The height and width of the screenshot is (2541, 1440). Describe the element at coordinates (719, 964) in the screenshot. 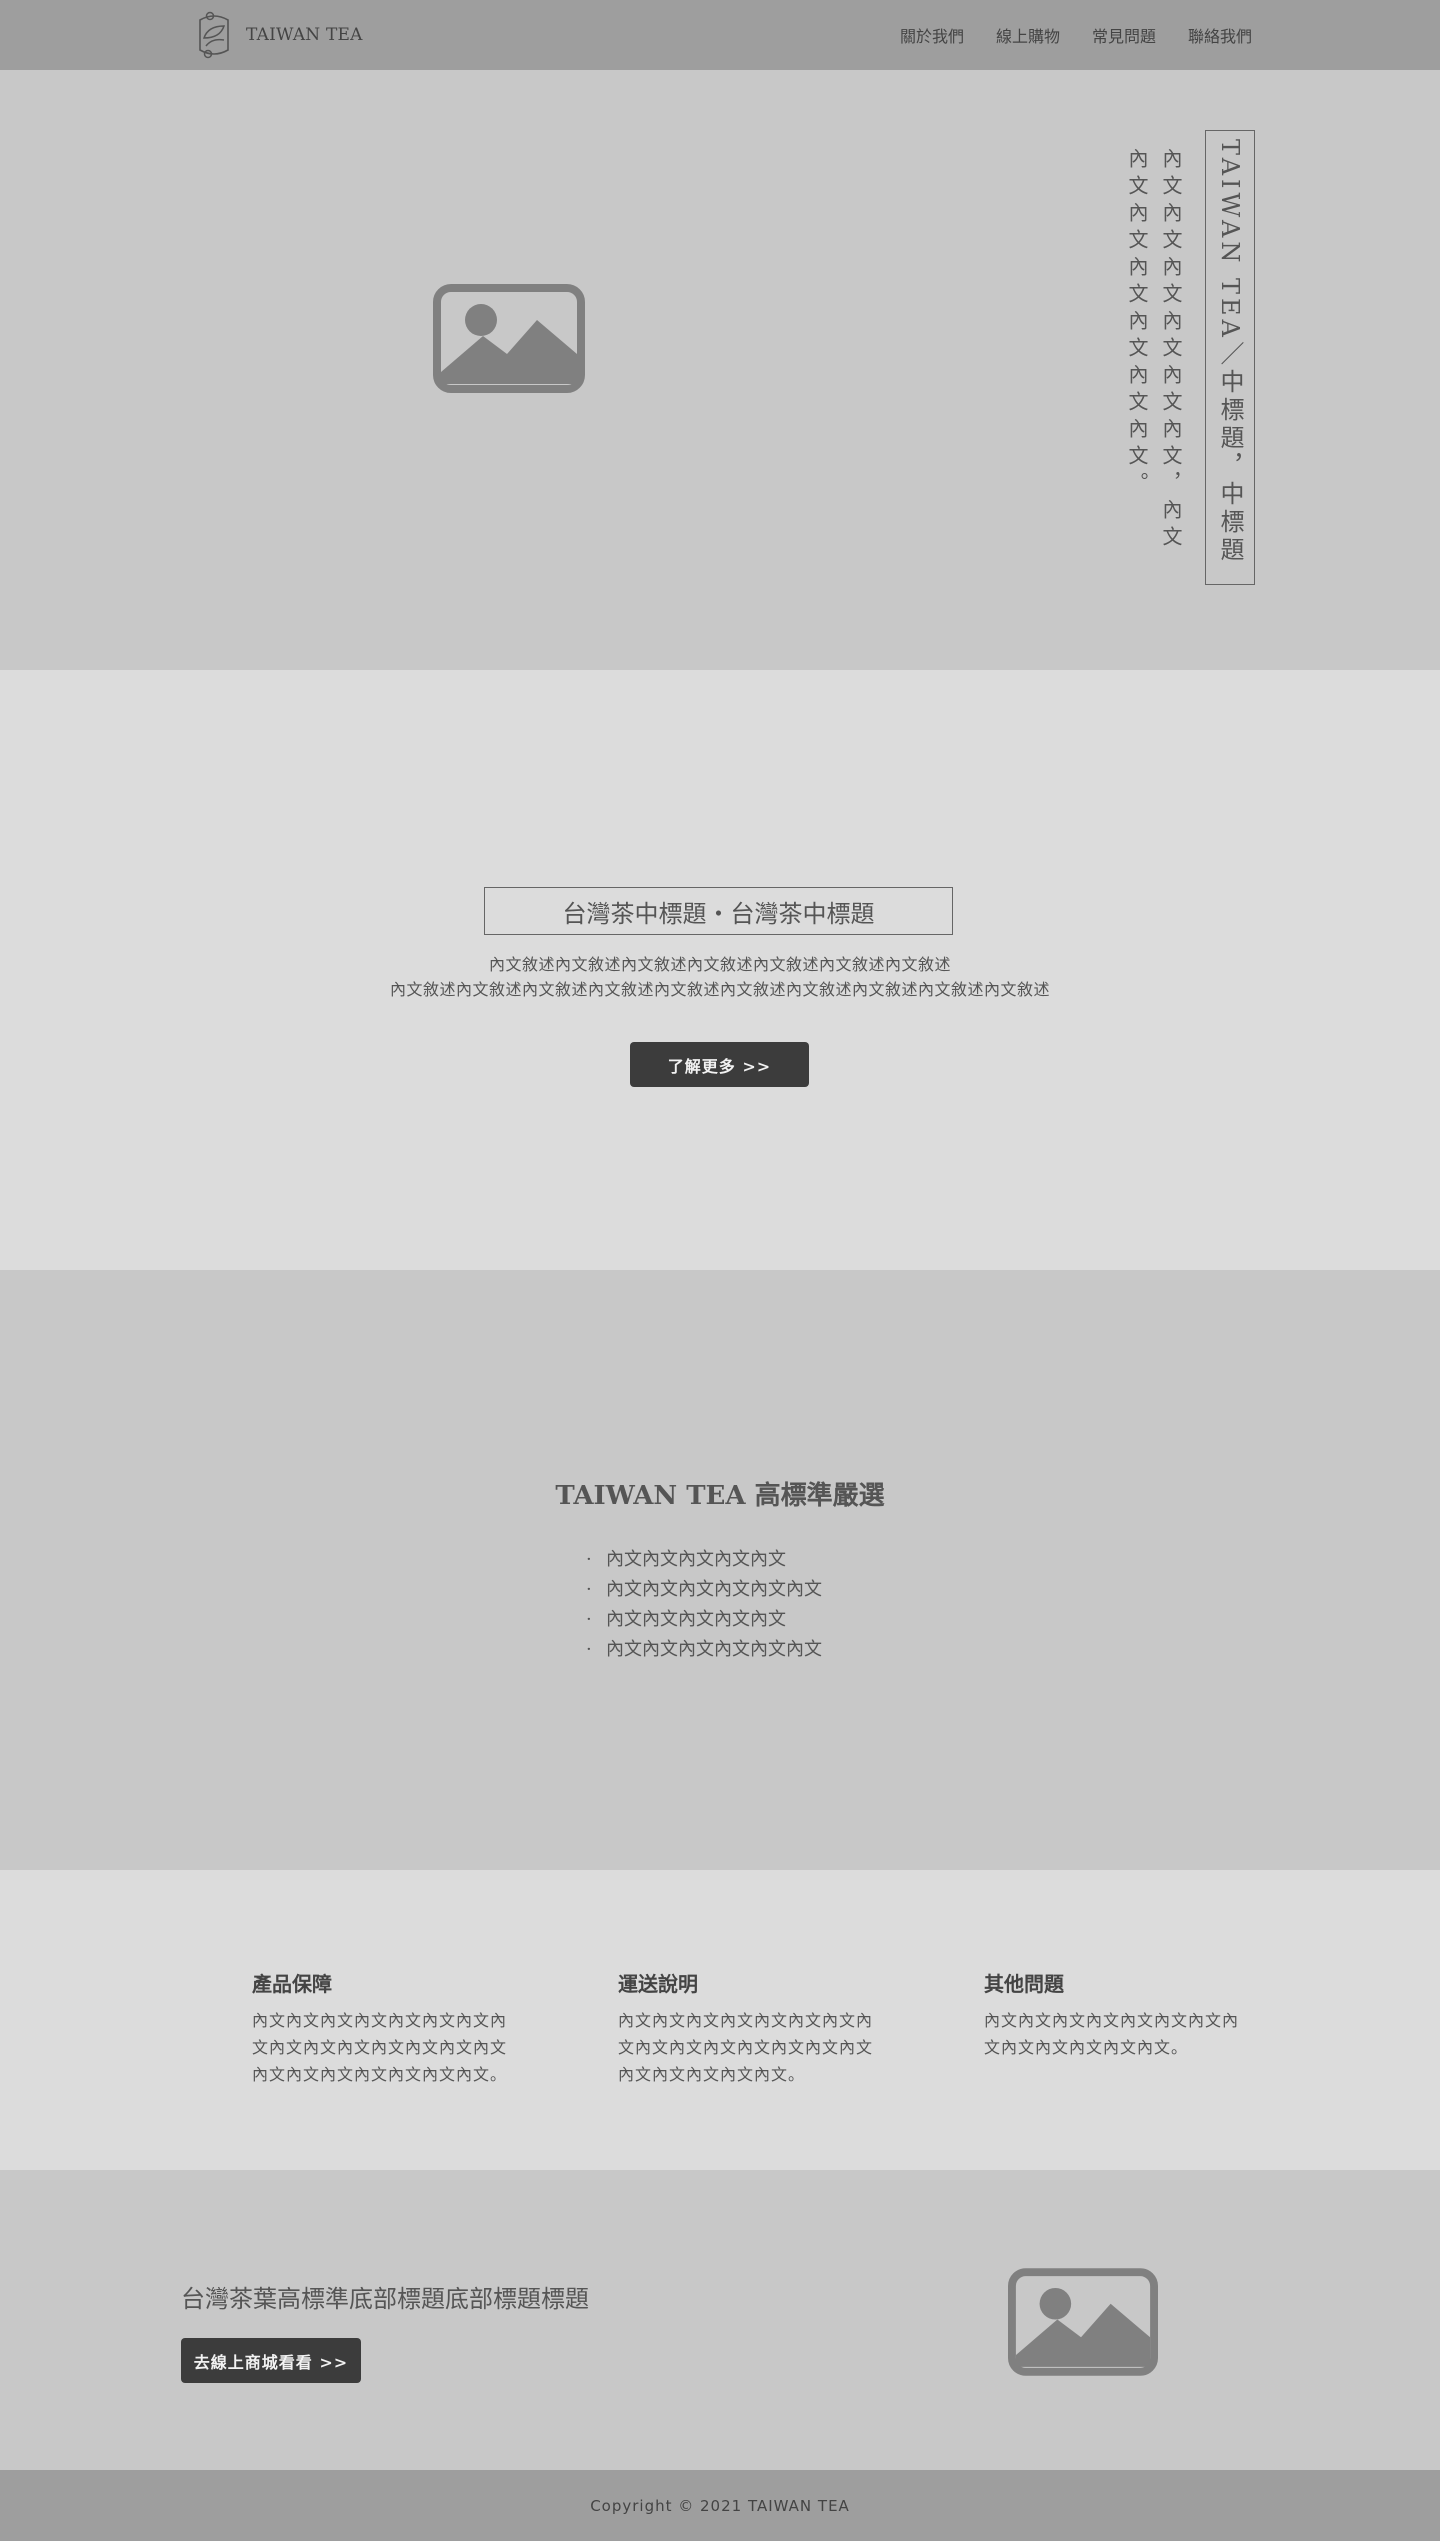

I see `intro-body-line: 內文敘述內文敘述內文敘述內文敘述內文敘述內文敘述內文敘述` at that location.